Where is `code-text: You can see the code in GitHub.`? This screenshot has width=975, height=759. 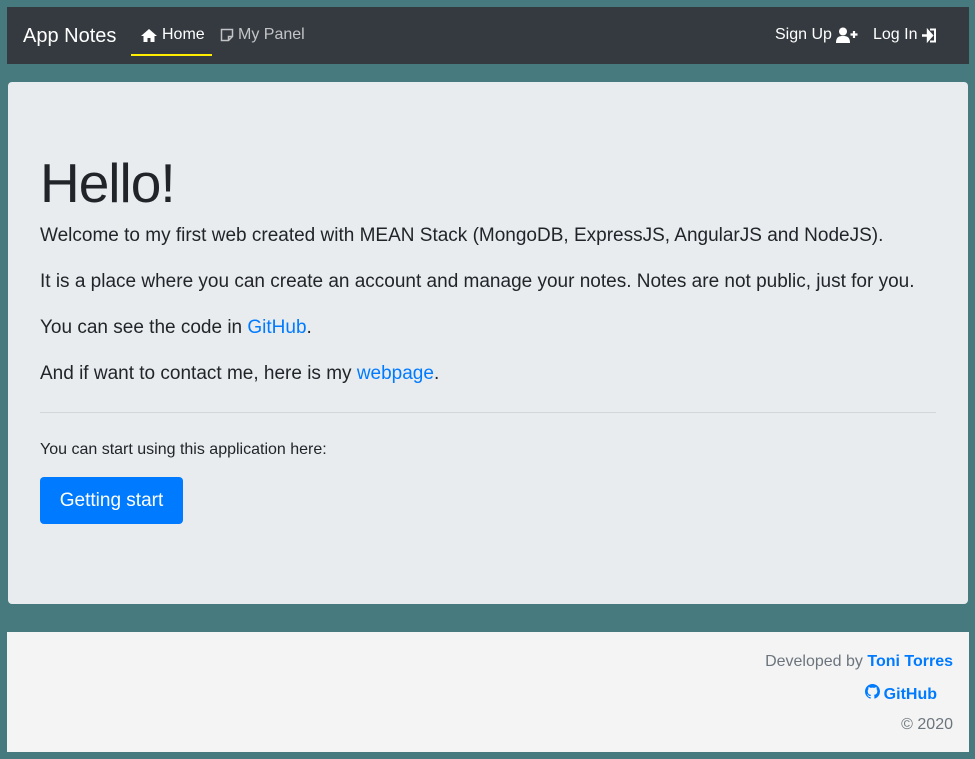 code-text: You can see the code in GitHub. is located at coordinates (176, 328).